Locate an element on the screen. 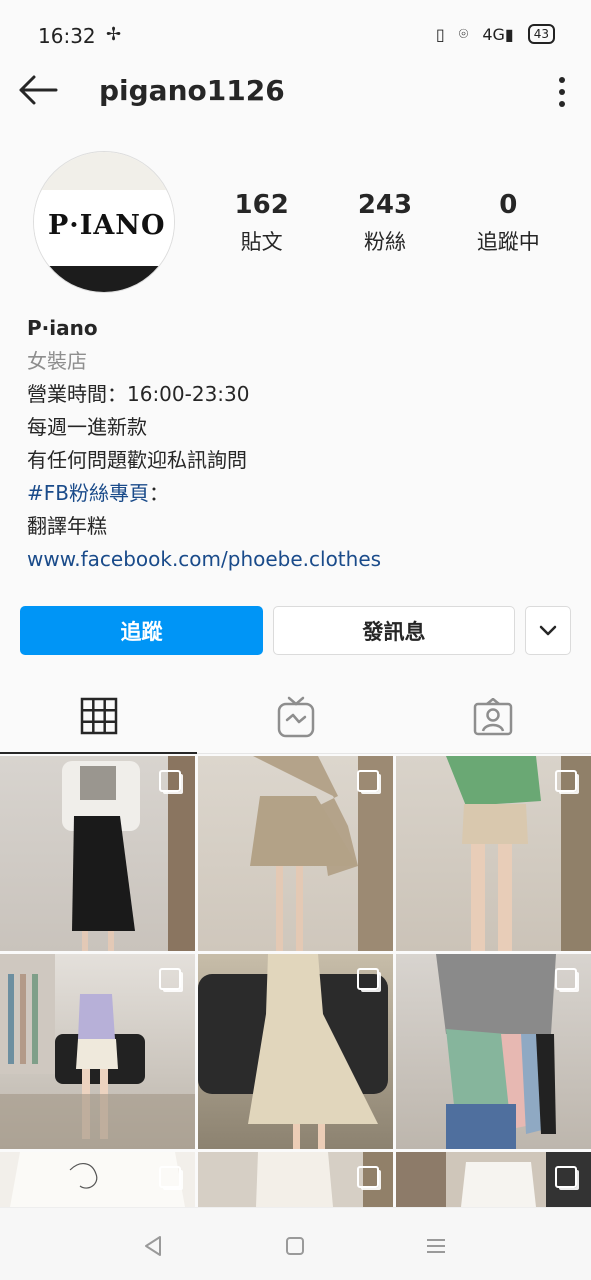  bio-website-link: www.facebook.com/phoebe.clothes is located at coordinates (297, 559).